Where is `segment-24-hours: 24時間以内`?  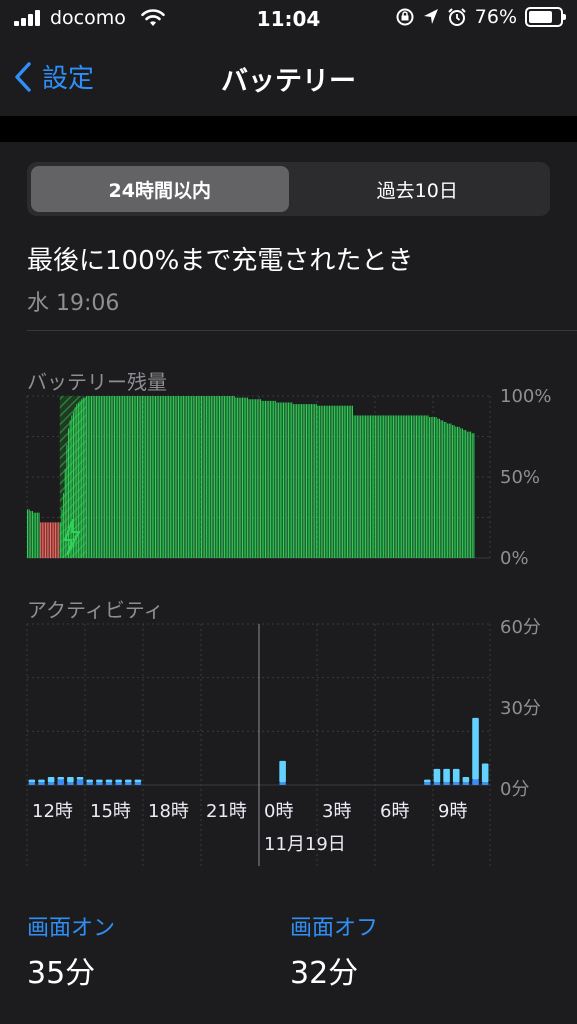 segment-24-hours: 24時間以内 is located at coordinates (160, 189).